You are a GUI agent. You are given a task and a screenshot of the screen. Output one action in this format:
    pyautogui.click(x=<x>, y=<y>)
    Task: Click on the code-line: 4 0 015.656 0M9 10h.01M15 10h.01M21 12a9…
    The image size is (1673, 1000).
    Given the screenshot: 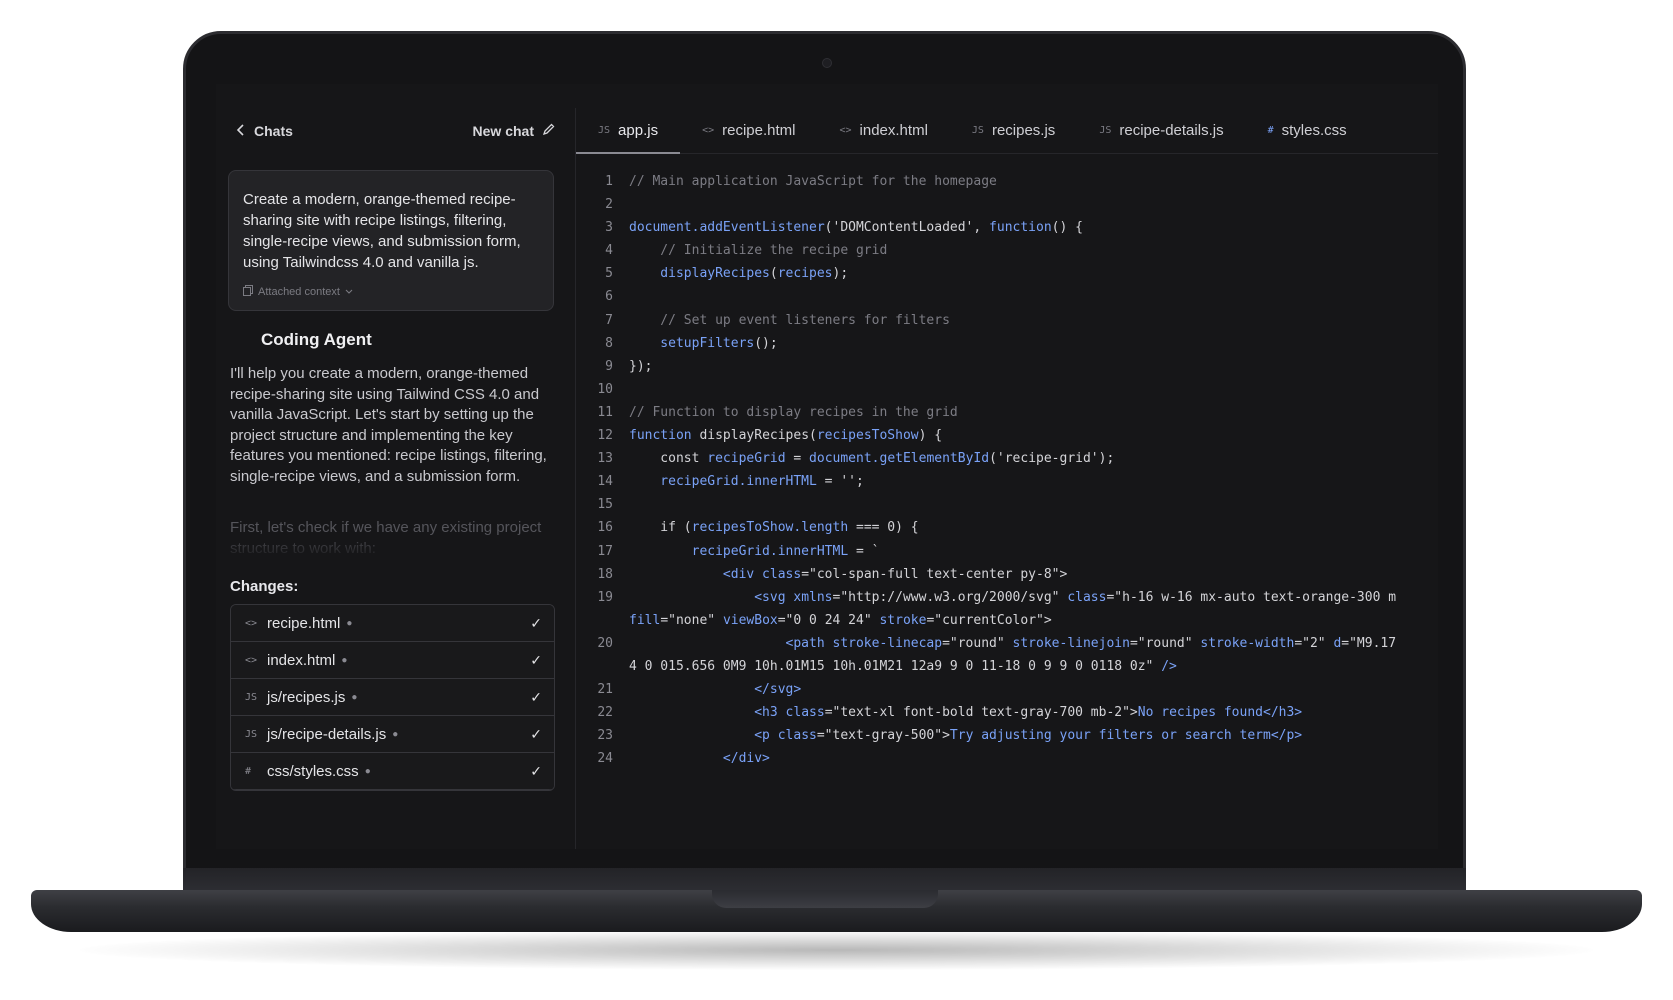 What is the action you would take?
    pyautogui.click(x=1007, y=666)
    